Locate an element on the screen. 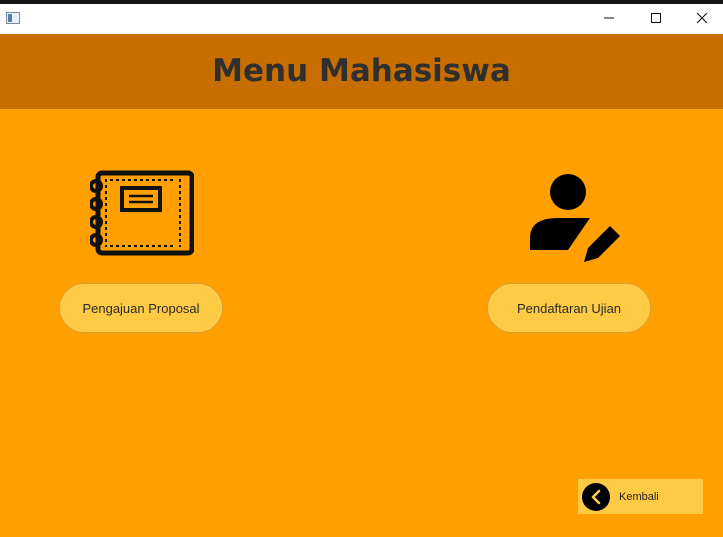  maximize-button is located at coordinates (656, 18).